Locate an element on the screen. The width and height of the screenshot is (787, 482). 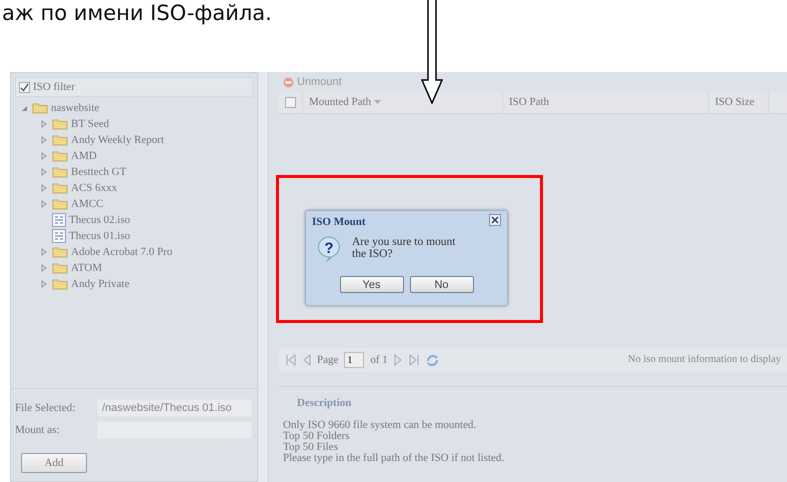
tree-item: AMD is located at coordinates (139, 156).